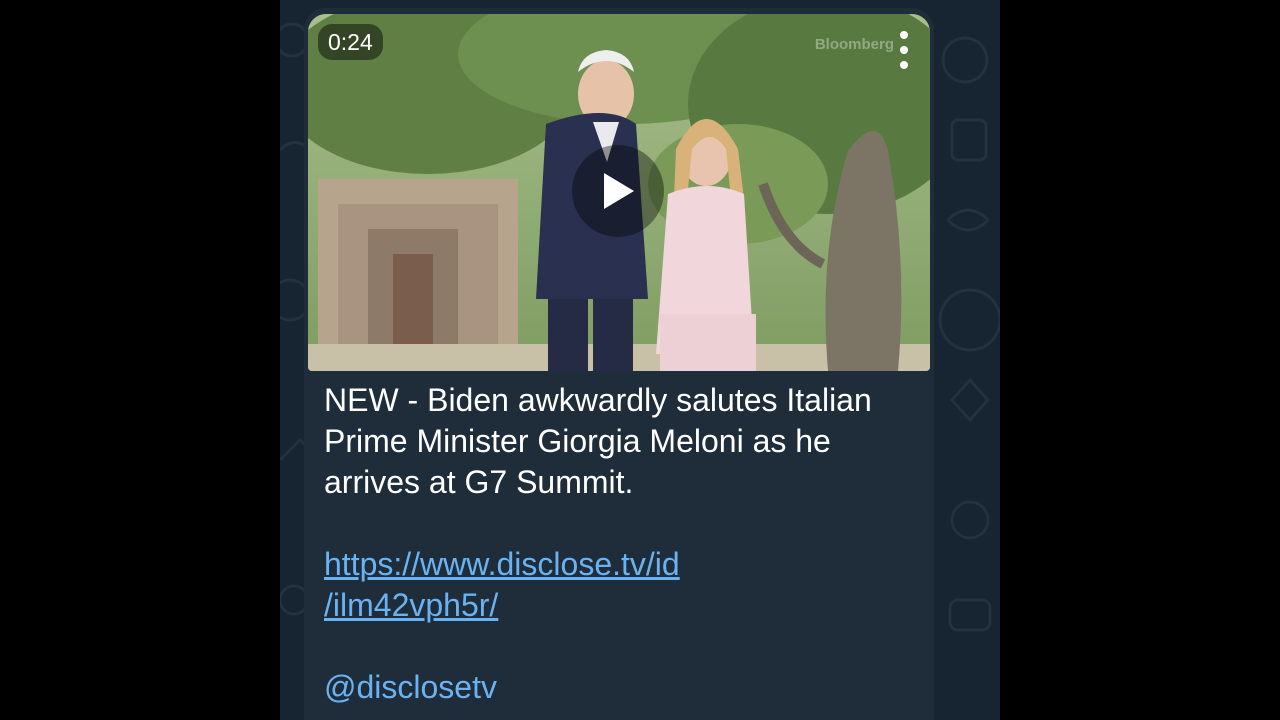  I want to click on play-icon, so click(619, 191).